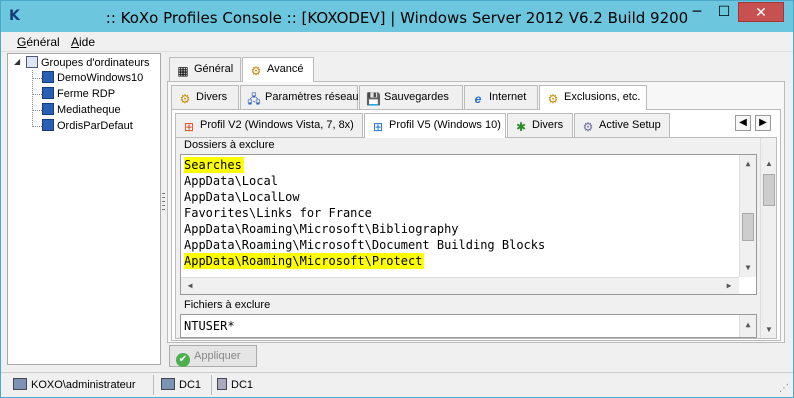  What do you see at coordinates (209, 326) in the screenshot?
I see `file-line: NTUSER*` at bounding box center [209, 326].